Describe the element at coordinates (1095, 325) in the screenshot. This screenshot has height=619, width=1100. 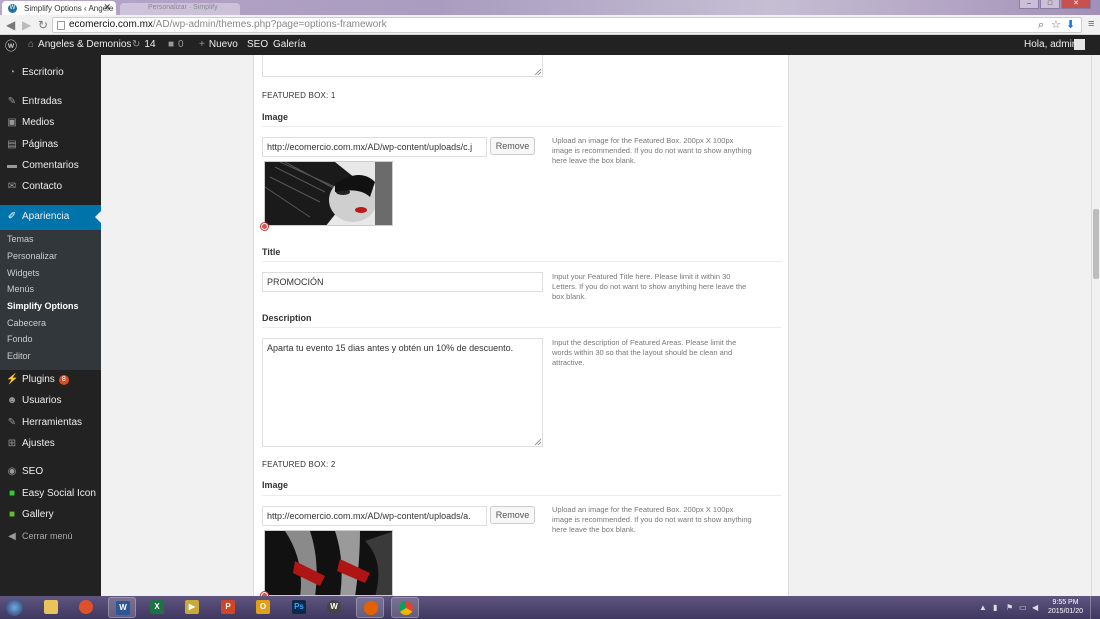
I see `vertical-scrollbar` at that location.